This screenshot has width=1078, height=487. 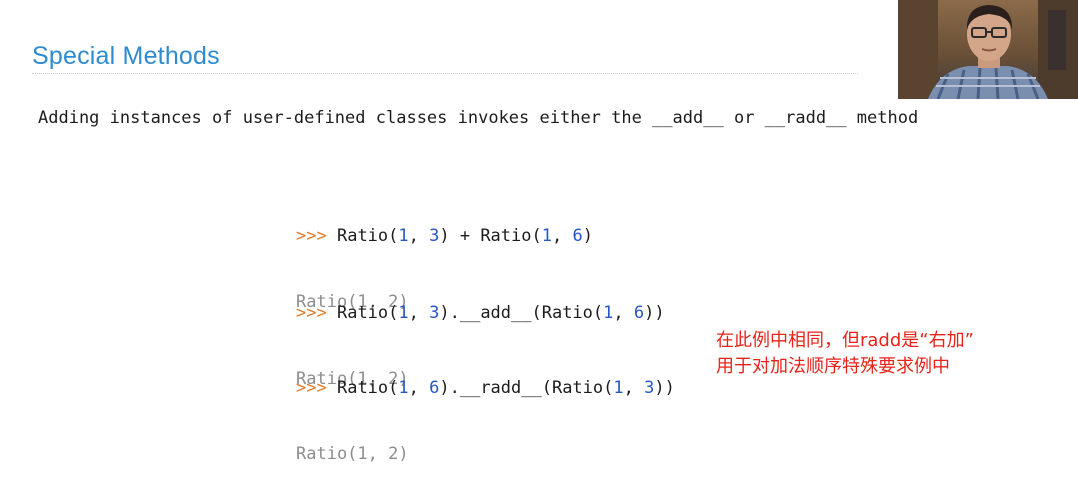 What do you see at coordinates (833, 366) in the screenshot?
I see `subtitle-line-2: 用于对加法顺序特殊要求例中` at bounding box center [833, 366].